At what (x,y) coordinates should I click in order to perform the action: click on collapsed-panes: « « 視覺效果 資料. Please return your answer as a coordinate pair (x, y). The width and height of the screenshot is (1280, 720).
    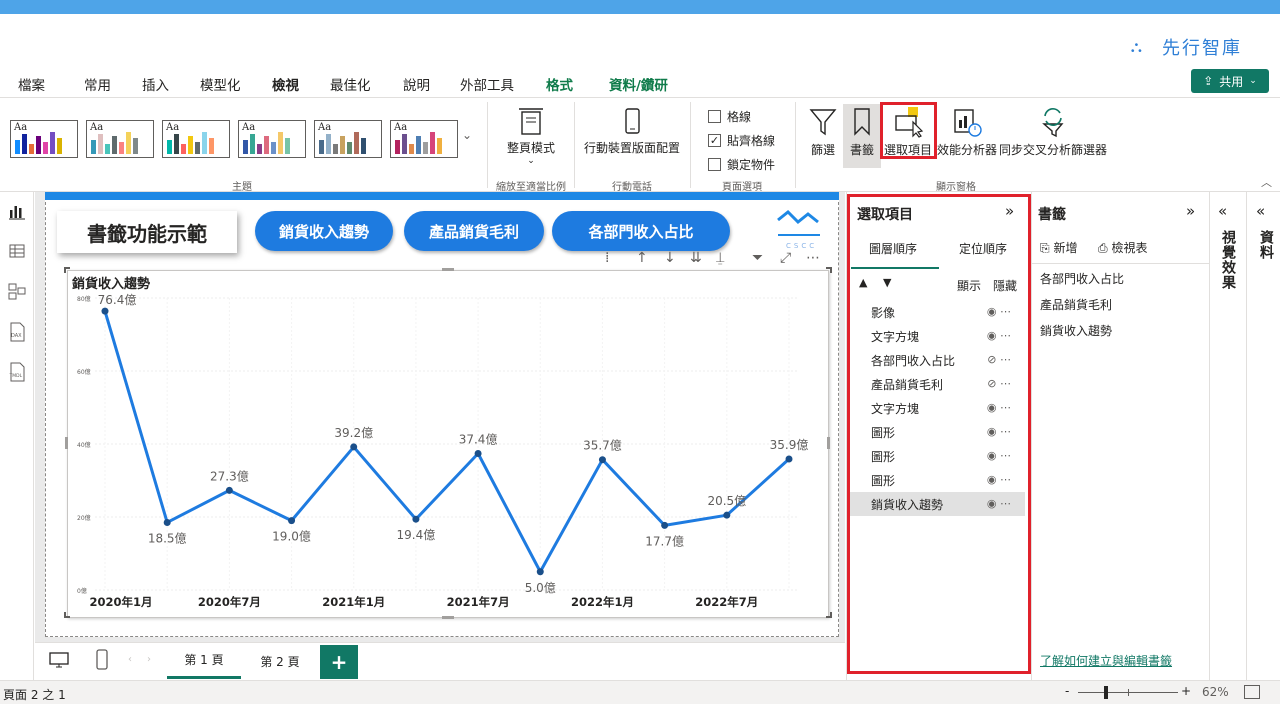
    Looking at the image, I should click on (1244, 436).